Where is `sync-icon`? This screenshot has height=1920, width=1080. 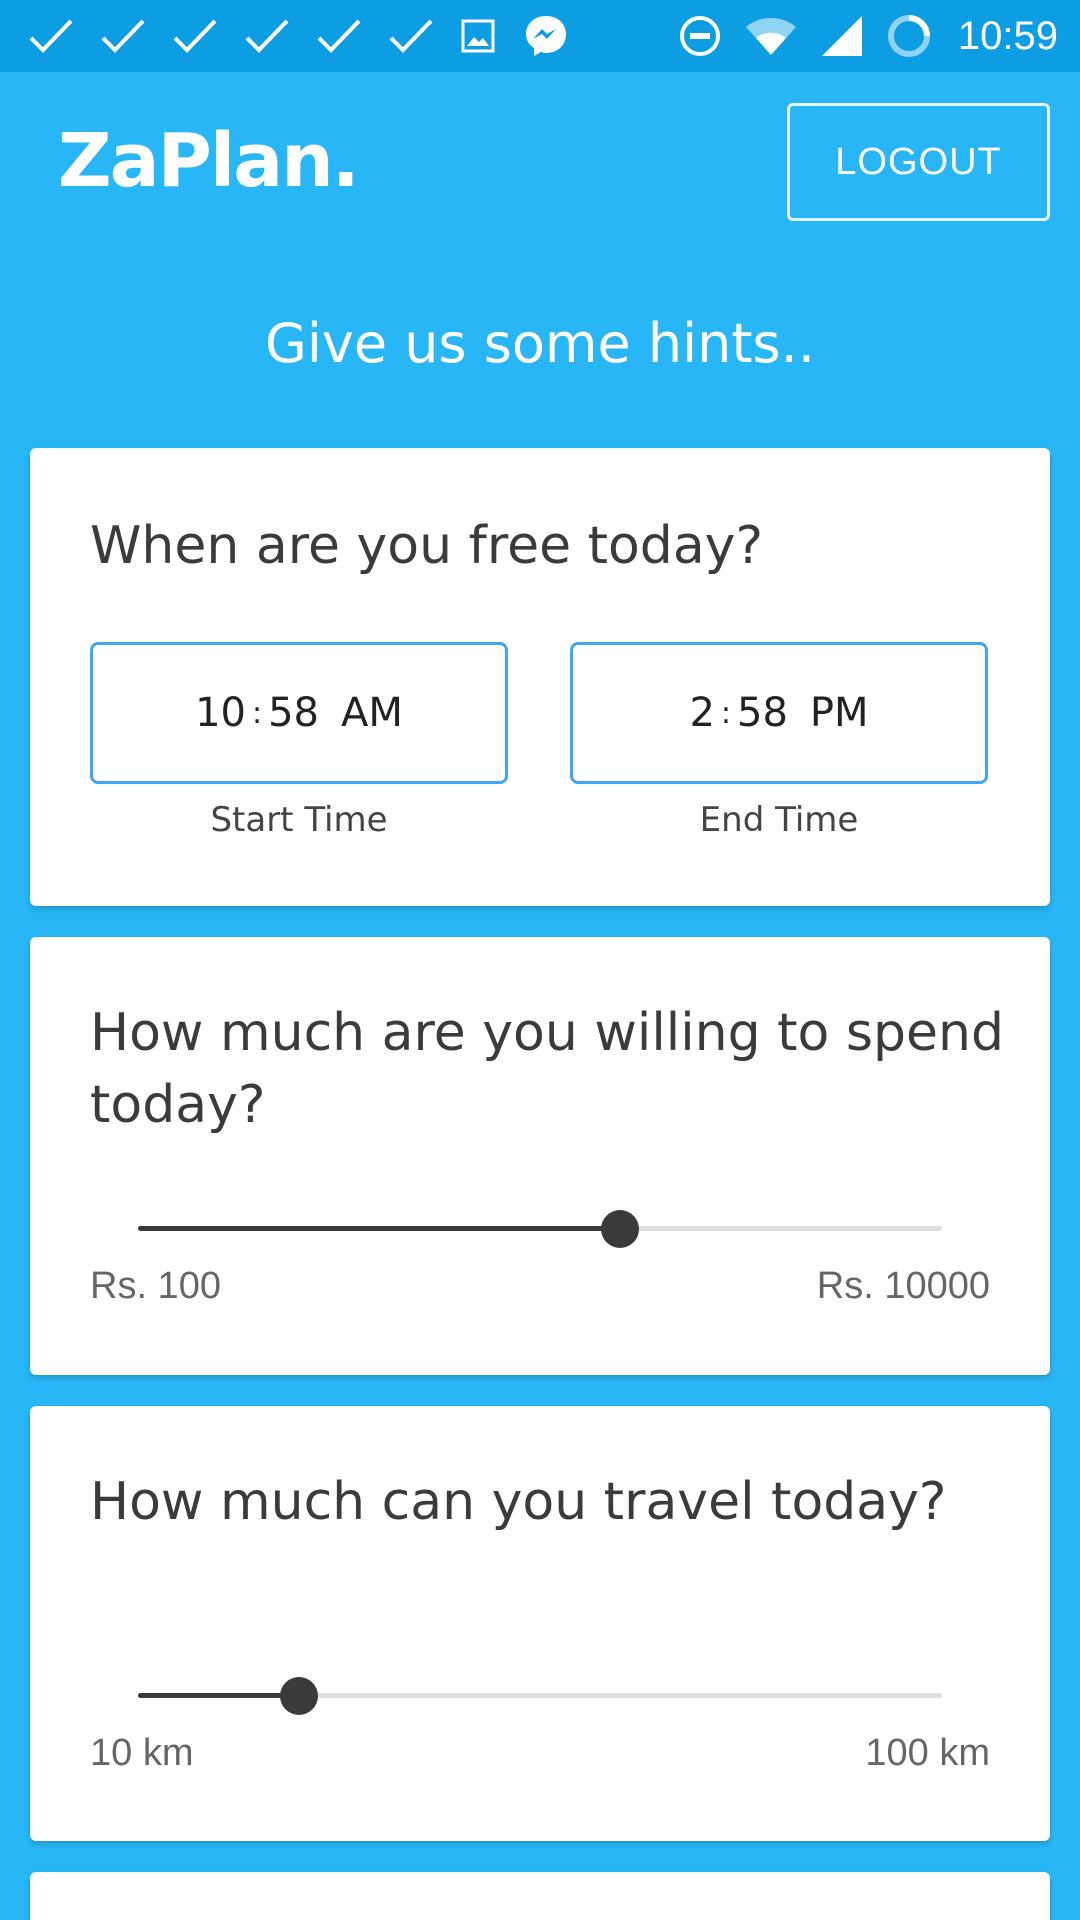 sync-icon is located at coordinates (909, 36).